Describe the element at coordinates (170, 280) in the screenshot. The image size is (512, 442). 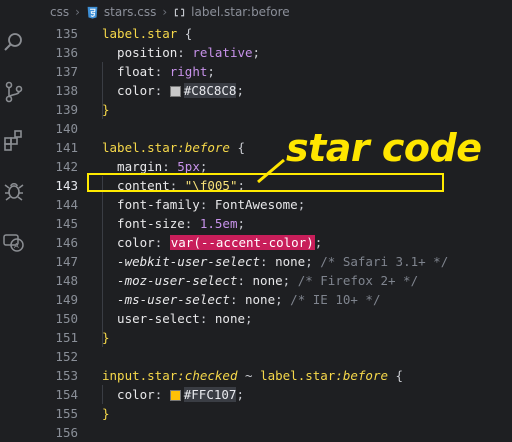
I see `code-token: -moz-user-select` at that location.